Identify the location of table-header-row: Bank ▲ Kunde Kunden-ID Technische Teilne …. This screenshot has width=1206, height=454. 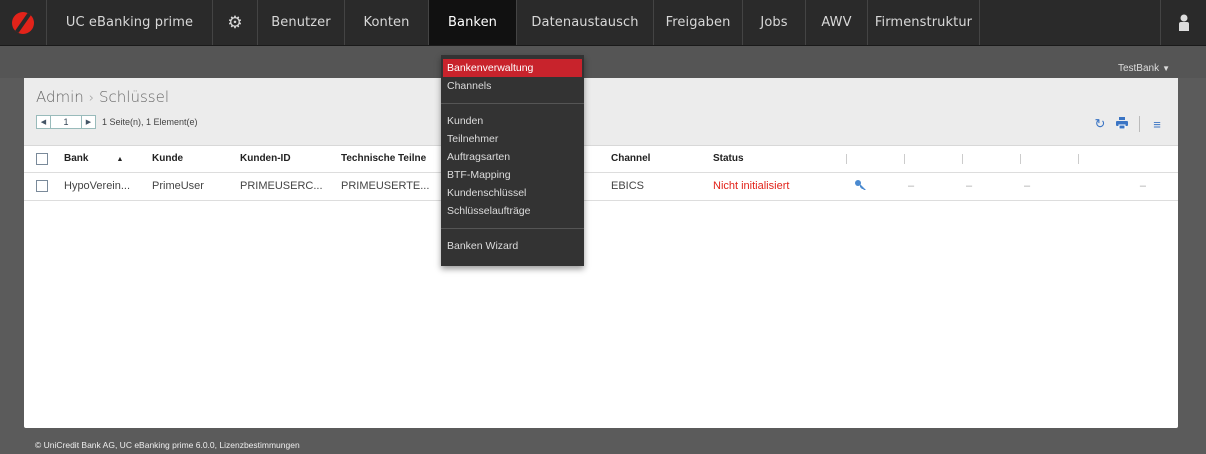
(601, 159).